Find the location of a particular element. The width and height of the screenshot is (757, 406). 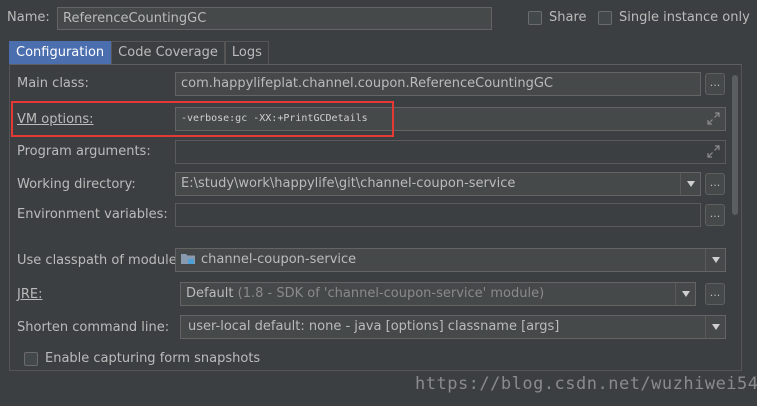

main-class-label: Main class: is located at coordinates (53, 83).